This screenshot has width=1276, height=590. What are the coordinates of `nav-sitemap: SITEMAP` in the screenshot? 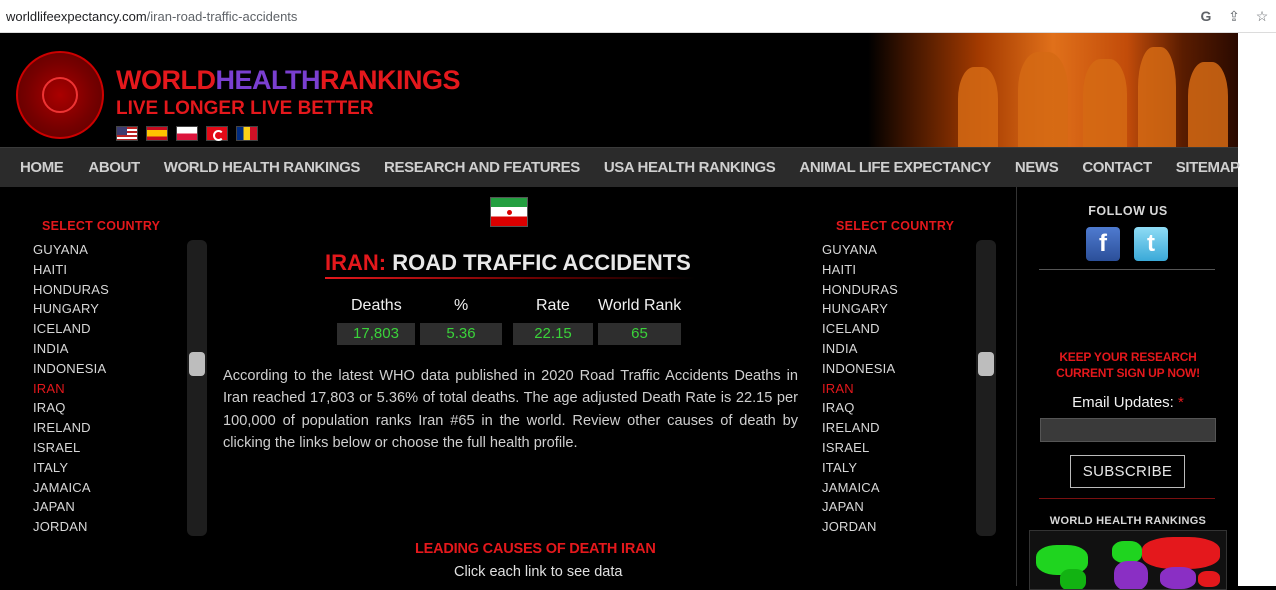 It's located at (1208, 167).